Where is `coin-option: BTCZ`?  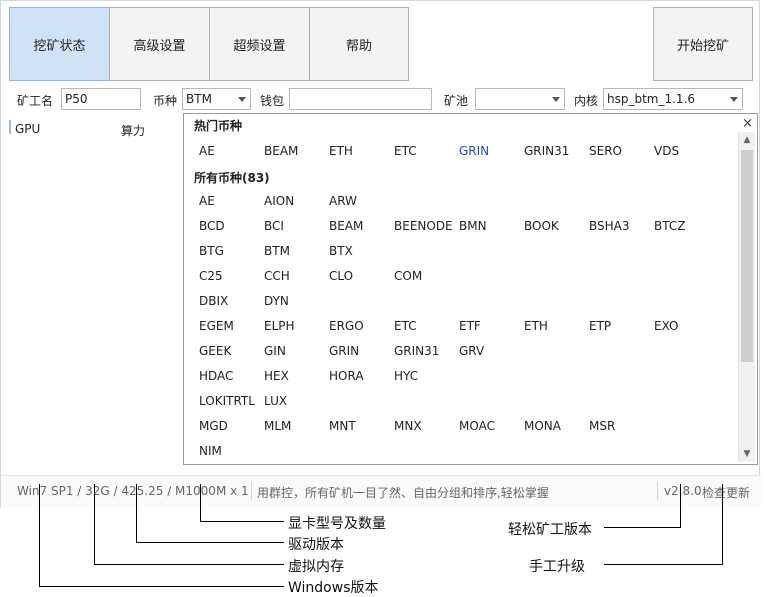
coin-option: BTCZ is located at coordinates (669, 226).